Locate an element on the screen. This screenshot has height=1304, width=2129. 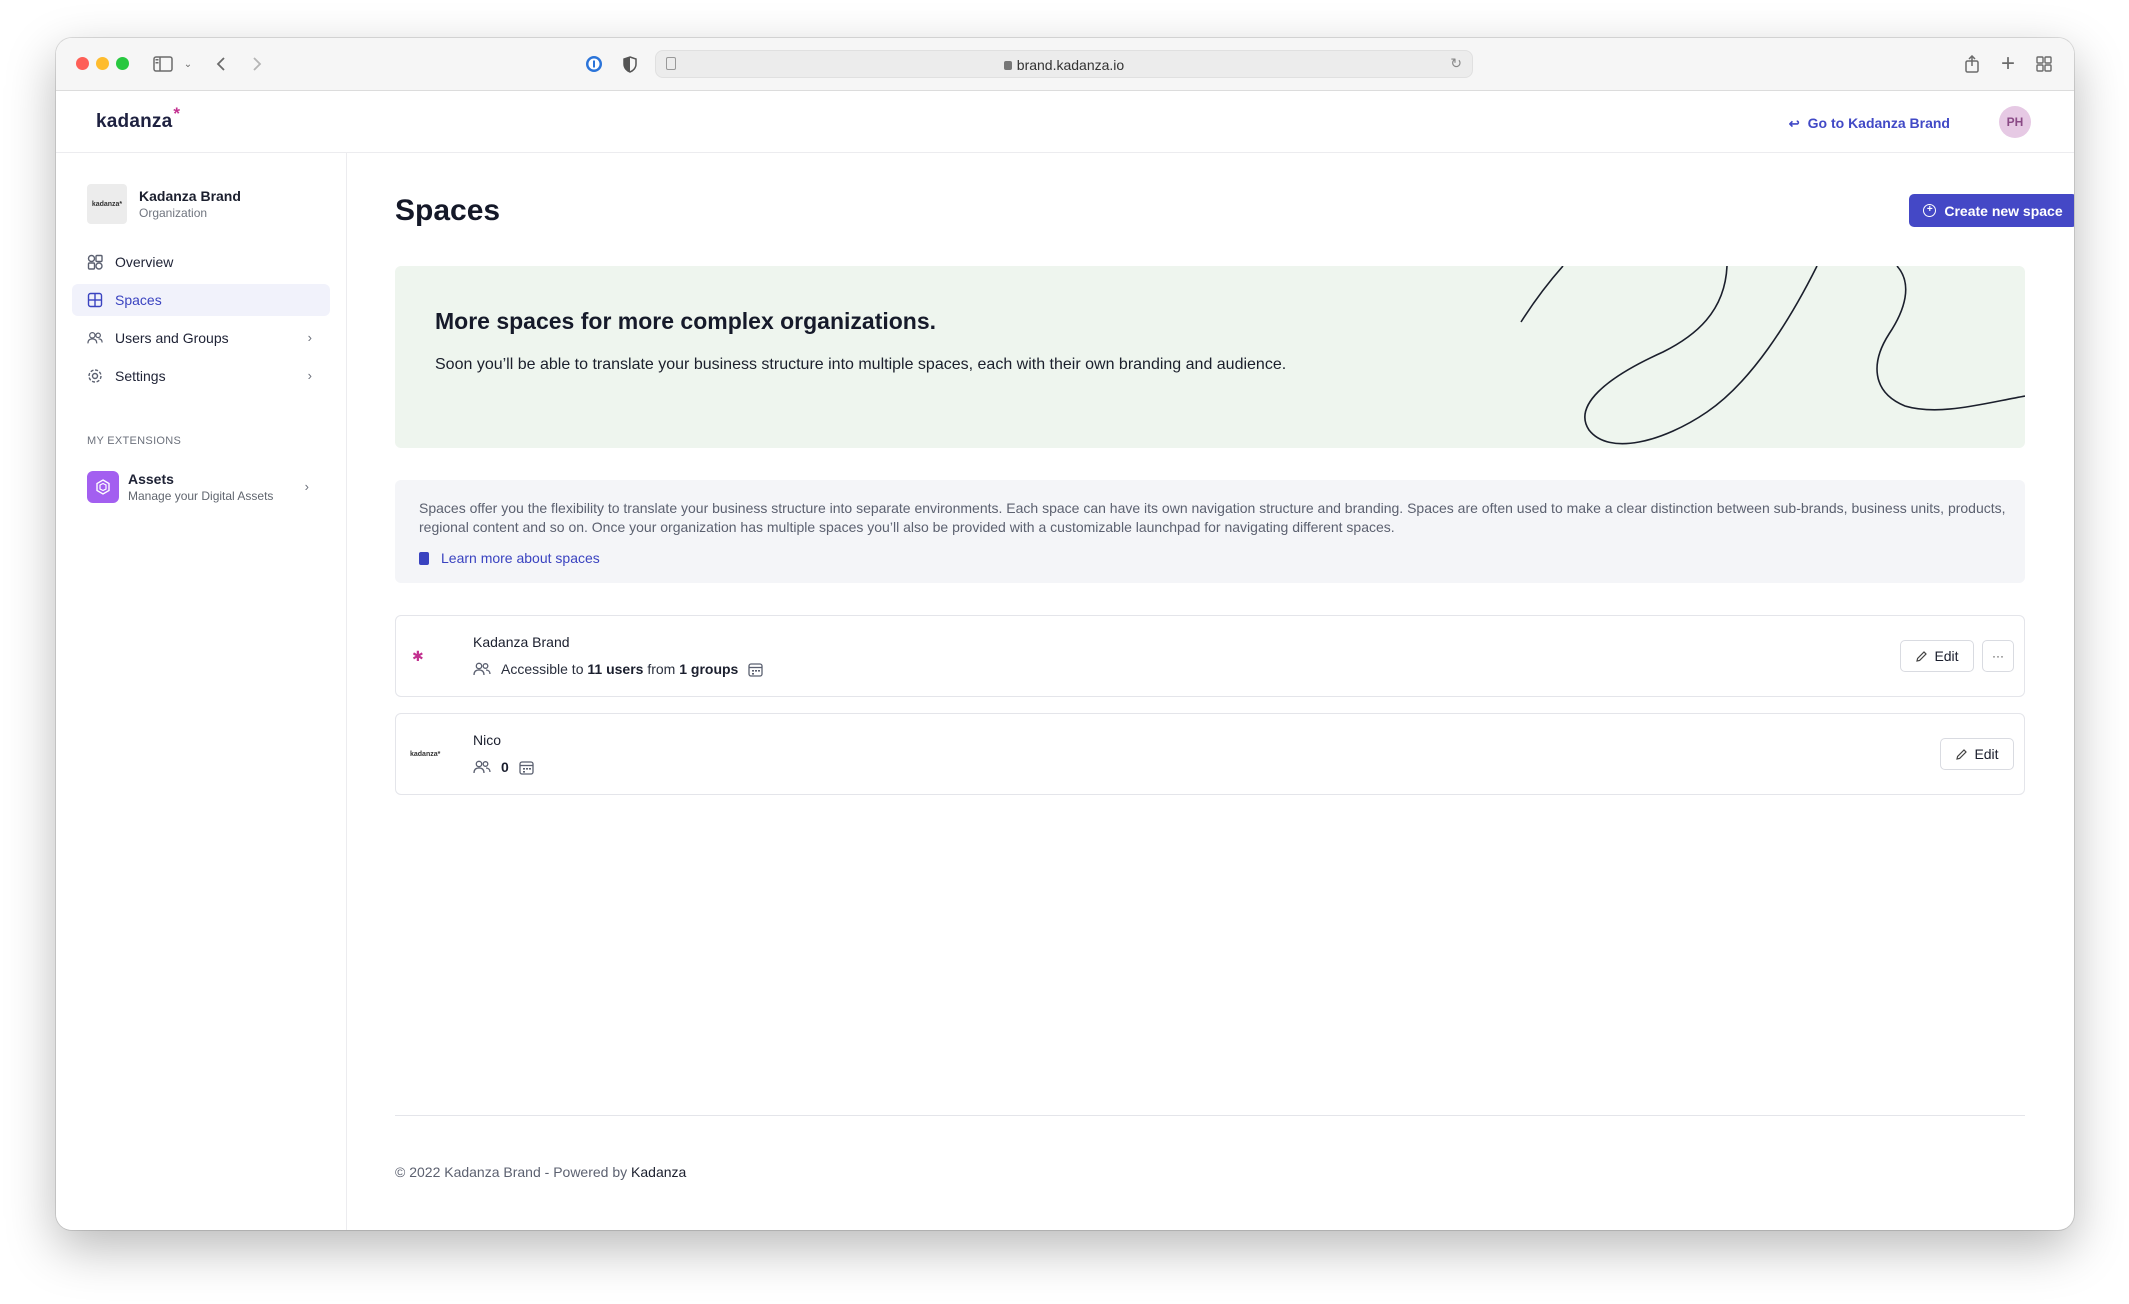
spaces-icon is located at coordinates (95, 300).